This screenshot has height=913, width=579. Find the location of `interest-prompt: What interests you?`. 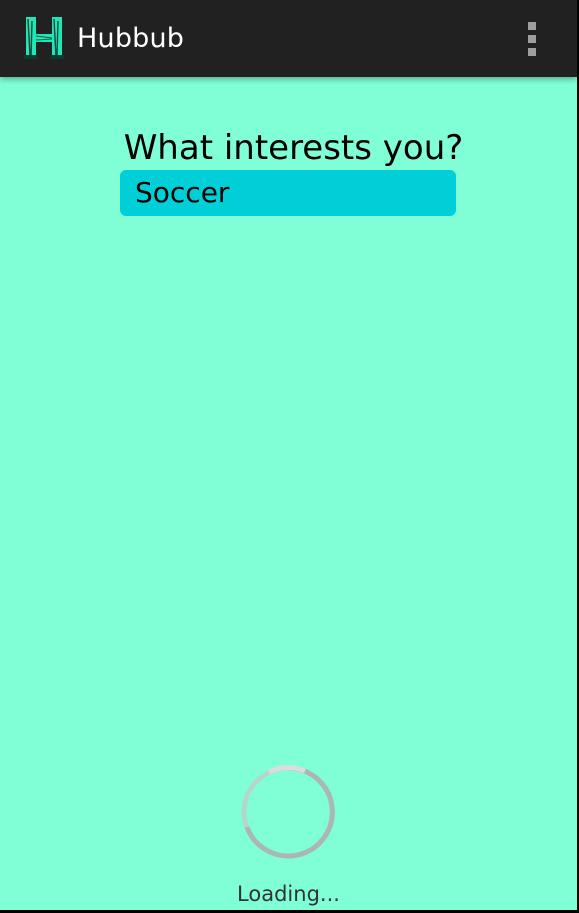

interest-prompt: What interests you? is located at coordinates (293, 148).